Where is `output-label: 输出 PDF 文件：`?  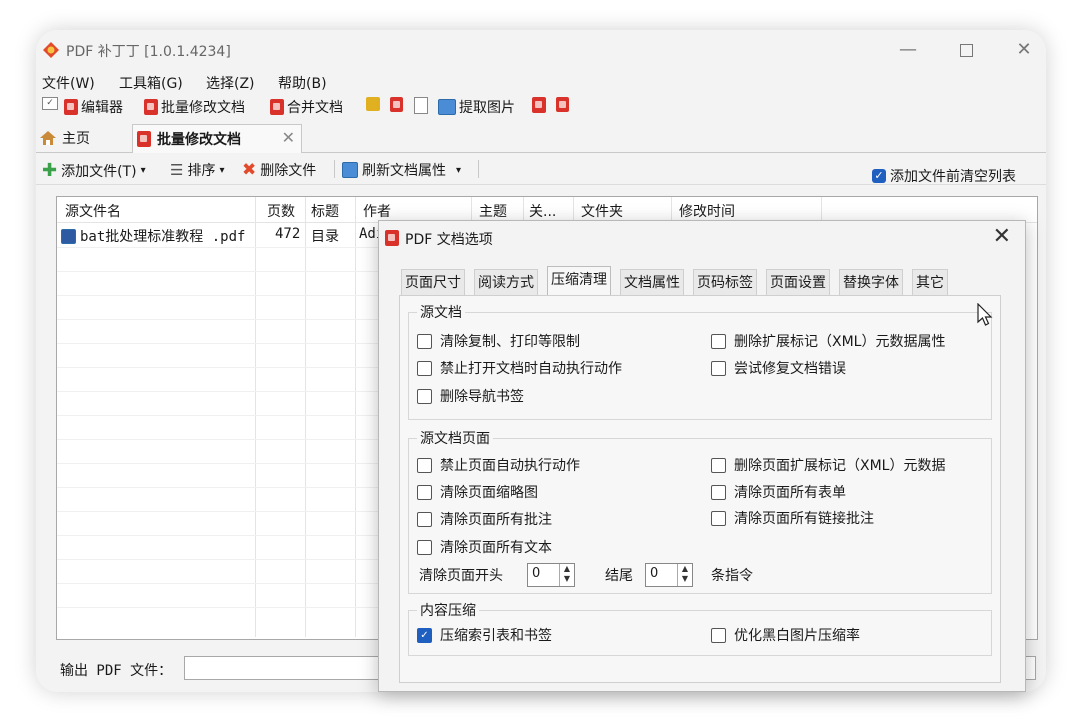
output-label: 输出 PDF 文件： is located at coordinates (116, 671).